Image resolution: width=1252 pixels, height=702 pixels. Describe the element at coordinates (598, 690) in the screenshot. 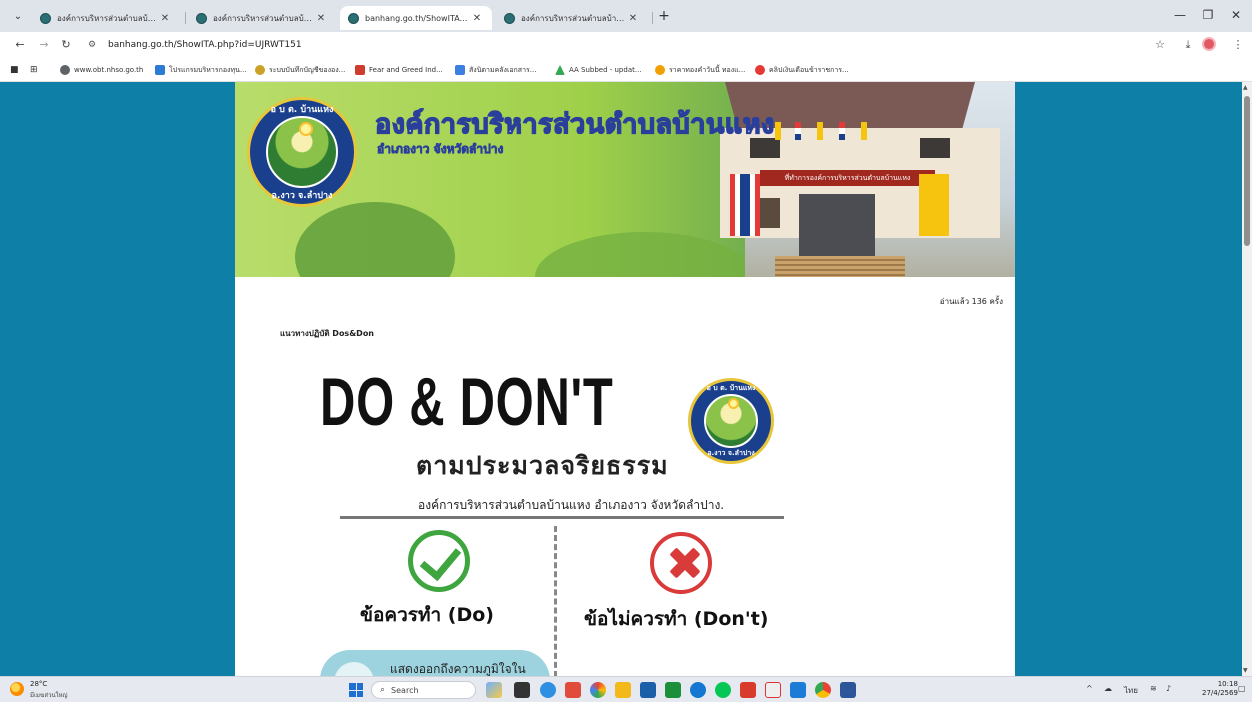

I see `photos-app-icon` at that location.